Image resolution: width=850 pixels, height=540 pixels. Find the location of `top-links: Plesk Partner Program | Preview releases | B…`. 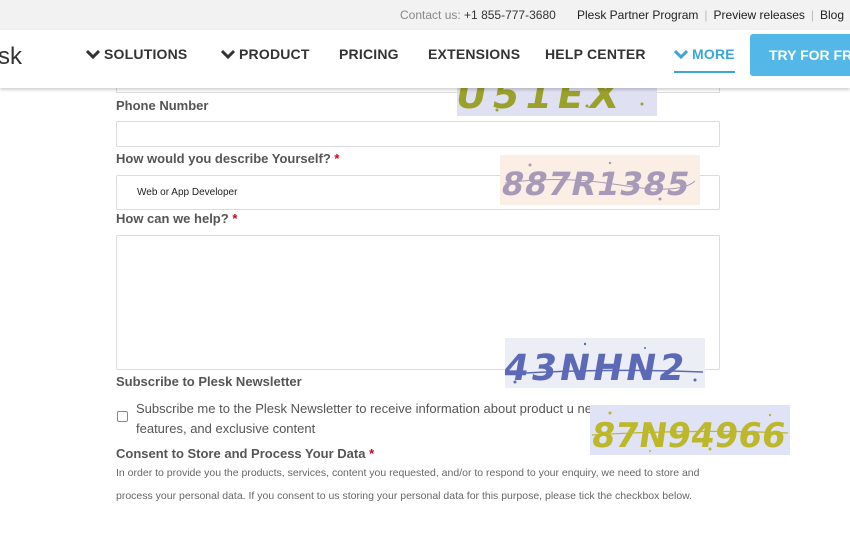

top-links: Plesk Partner Program | Preview releases | B… is located at coordinates (713, 15).